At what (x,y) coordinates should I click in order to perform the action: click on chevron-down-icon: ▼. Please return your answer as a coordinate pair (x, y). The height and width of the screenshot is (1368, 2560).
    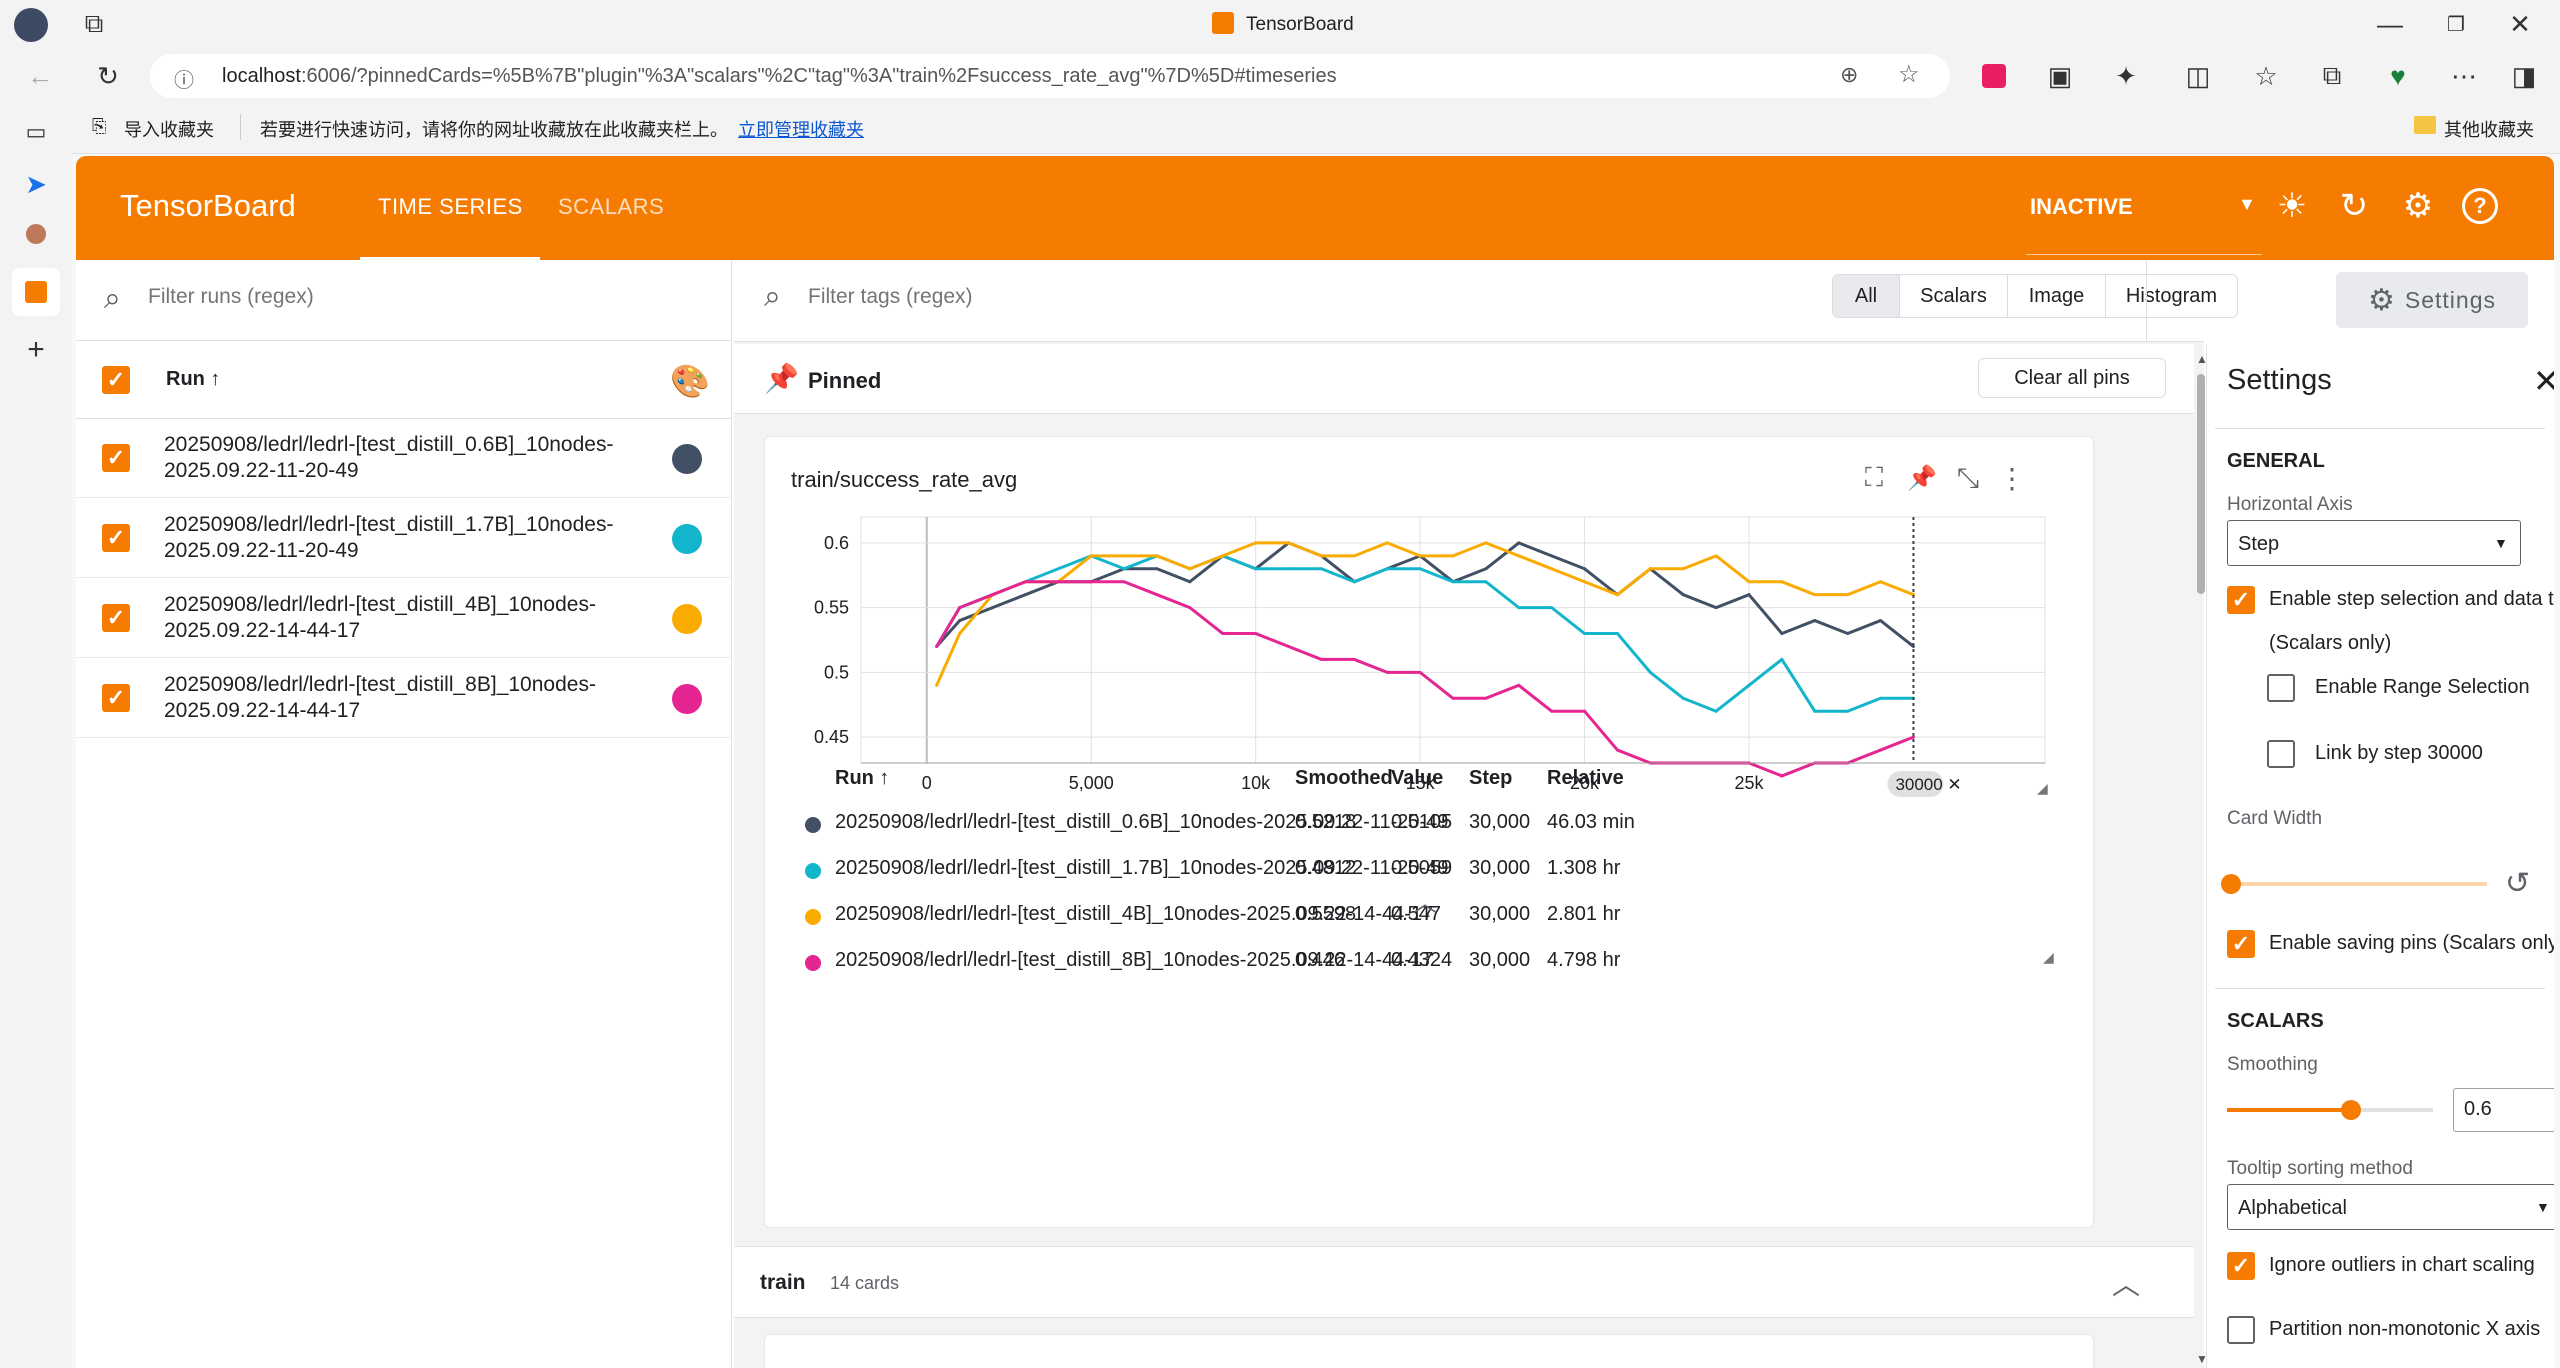
    Looking at the image, I should click on (2247, 204).